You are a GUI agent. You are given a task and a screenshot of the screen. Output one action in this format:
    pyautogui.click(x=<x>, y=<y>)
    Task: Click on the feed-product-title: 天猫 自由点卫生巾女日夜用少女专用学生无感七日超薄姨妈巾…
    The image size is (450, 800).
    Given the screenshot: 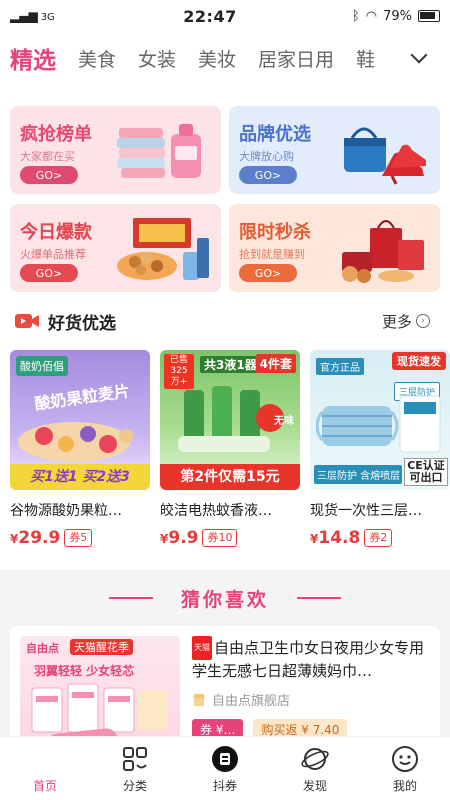 What is the action you would take?
    pyautogui.click(x=311, y=659)
    